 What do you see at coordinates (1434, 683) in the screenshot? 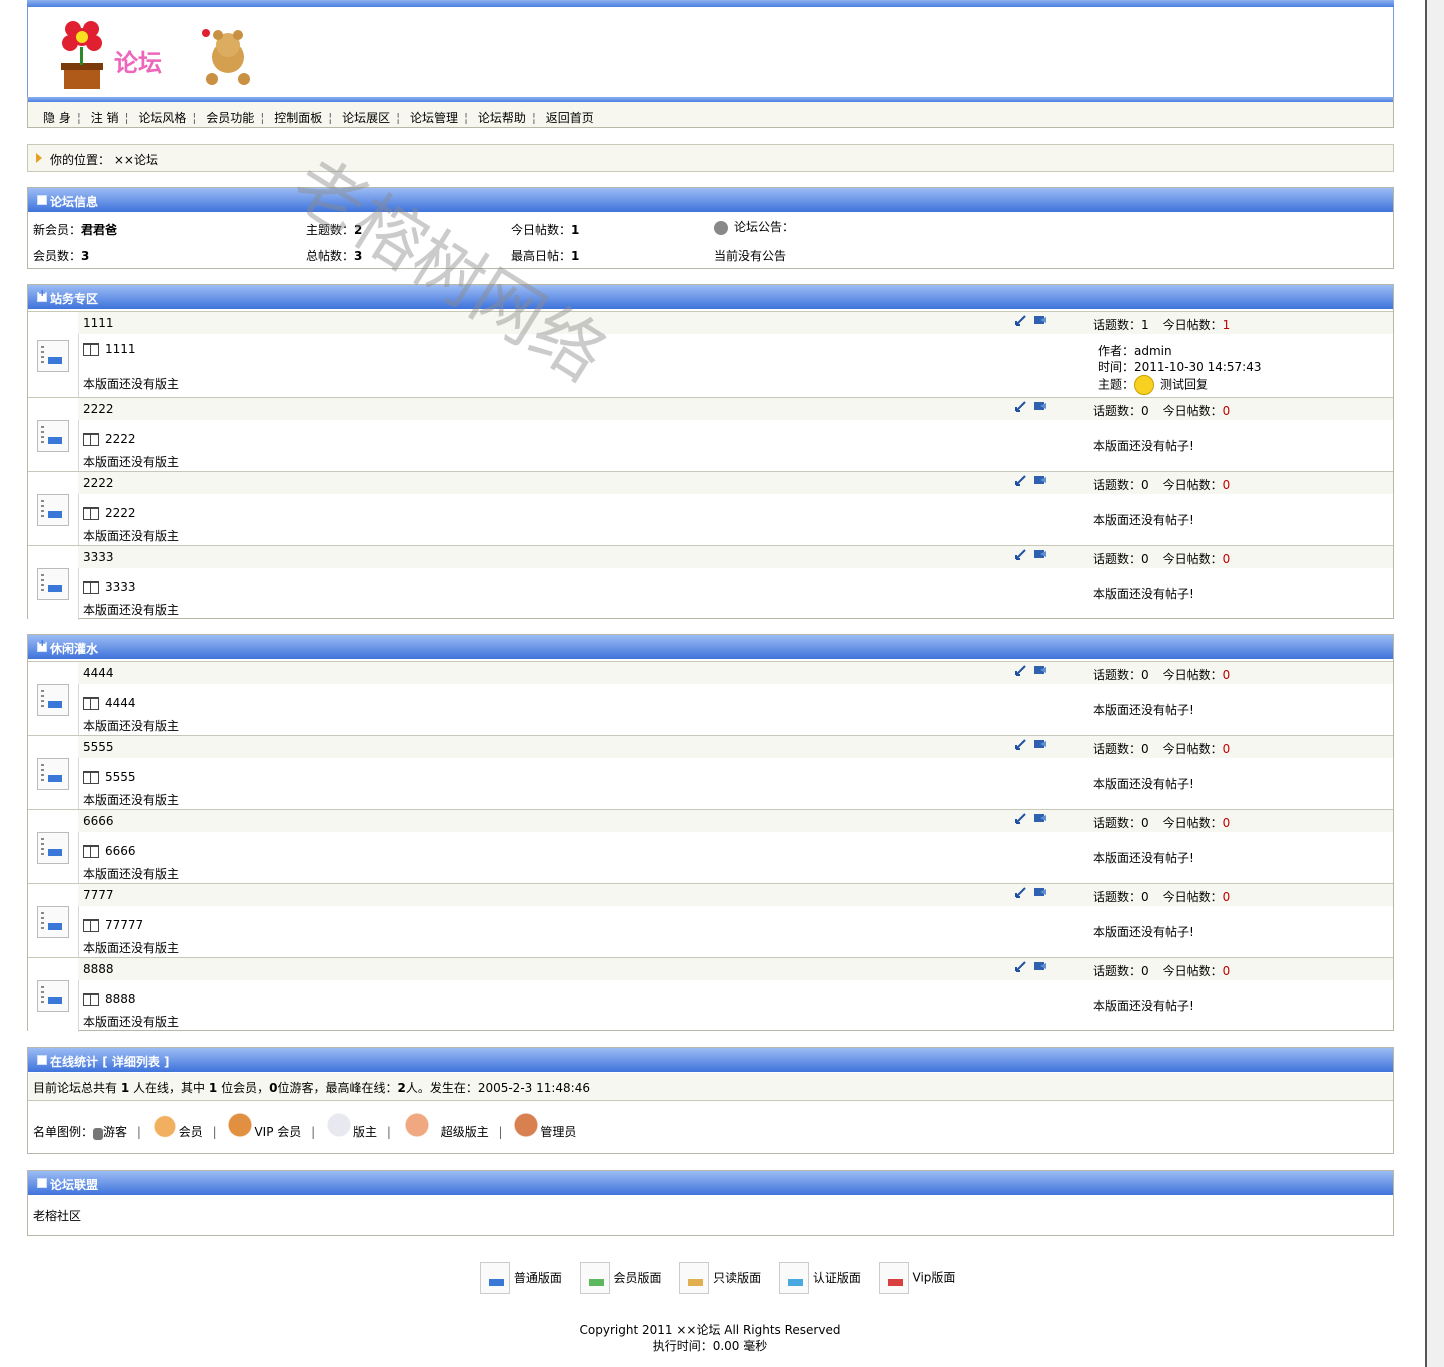
I see `scrollbar` at bounding box center [1434, 683].